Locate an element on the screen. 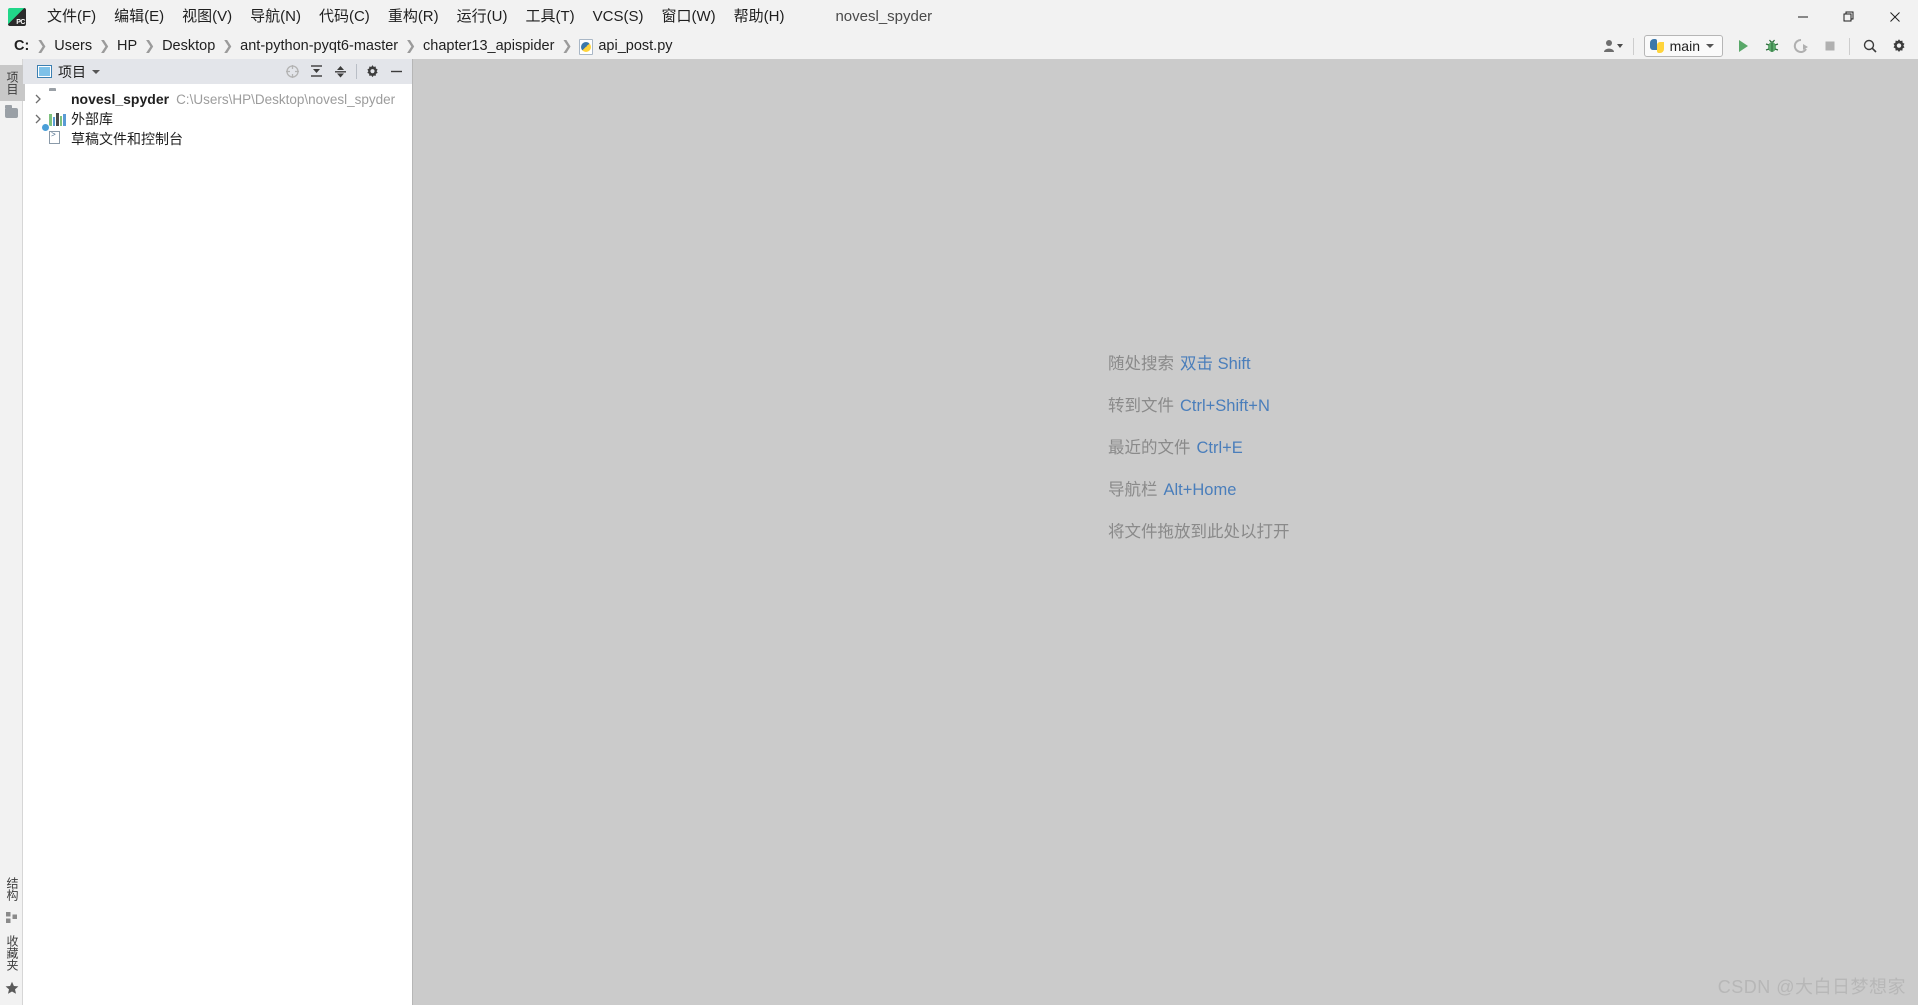 This screenshot has height=1005, width=1918. favorites-star-icon-button is located at coordinates (11, 988).